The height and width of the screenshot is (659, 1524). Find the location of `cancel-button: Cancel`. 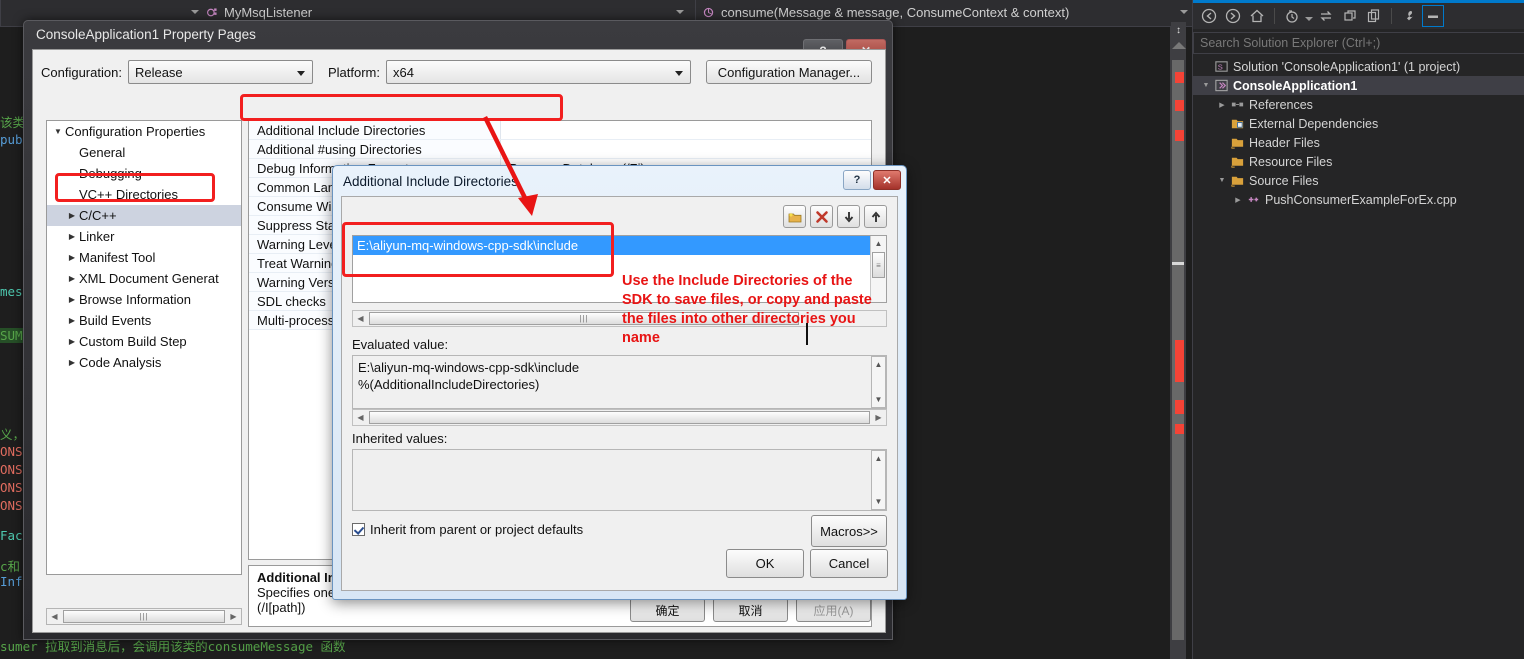

cancel-button: Cancel is located at coordinates (849, 563).